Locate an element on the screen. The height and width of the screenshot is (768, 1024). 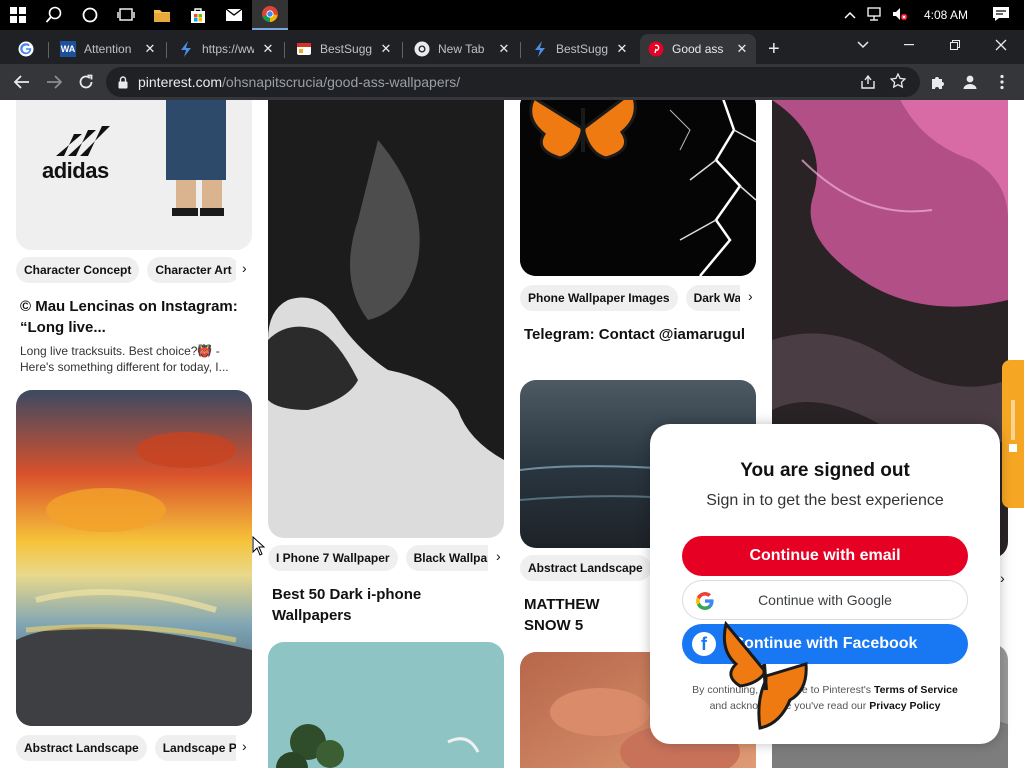
mail-icon is located at coordinates (234, 15).